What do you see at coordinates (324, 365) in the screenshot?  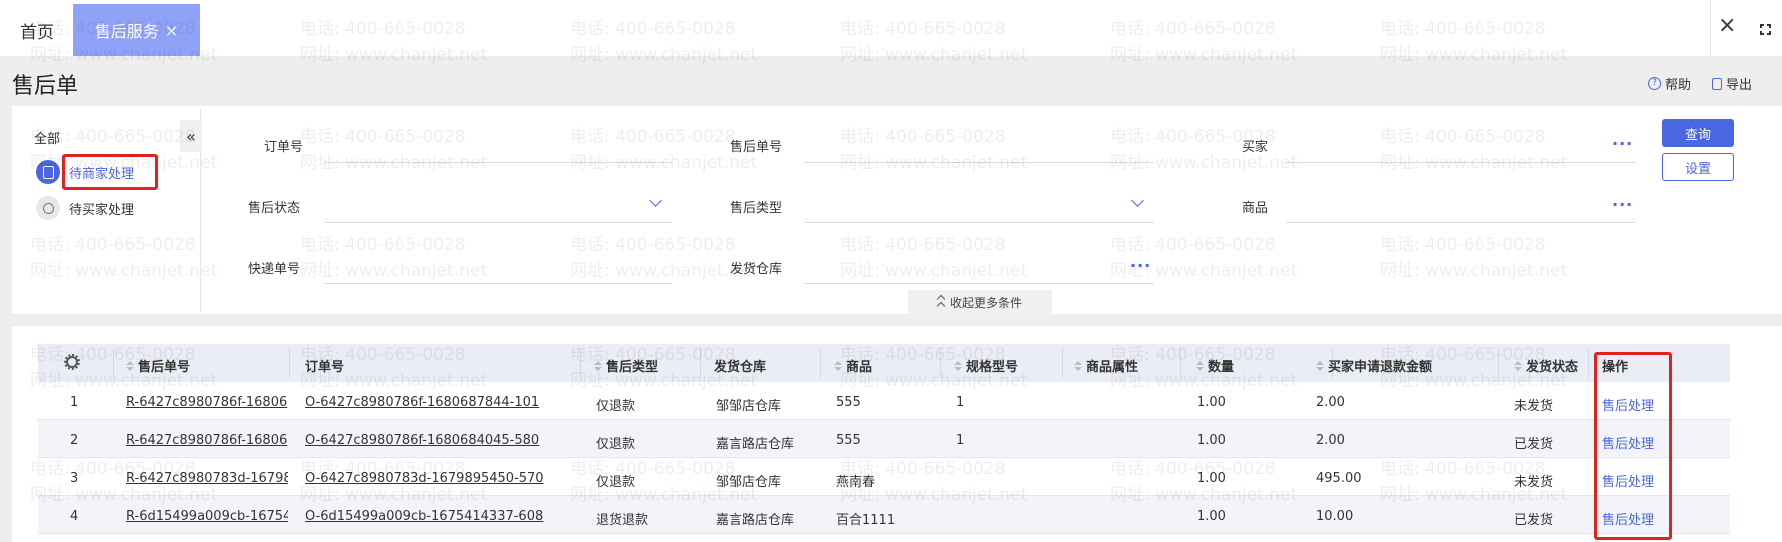 I see `header-order-no: 订单号` at bounding box center [324, 365].